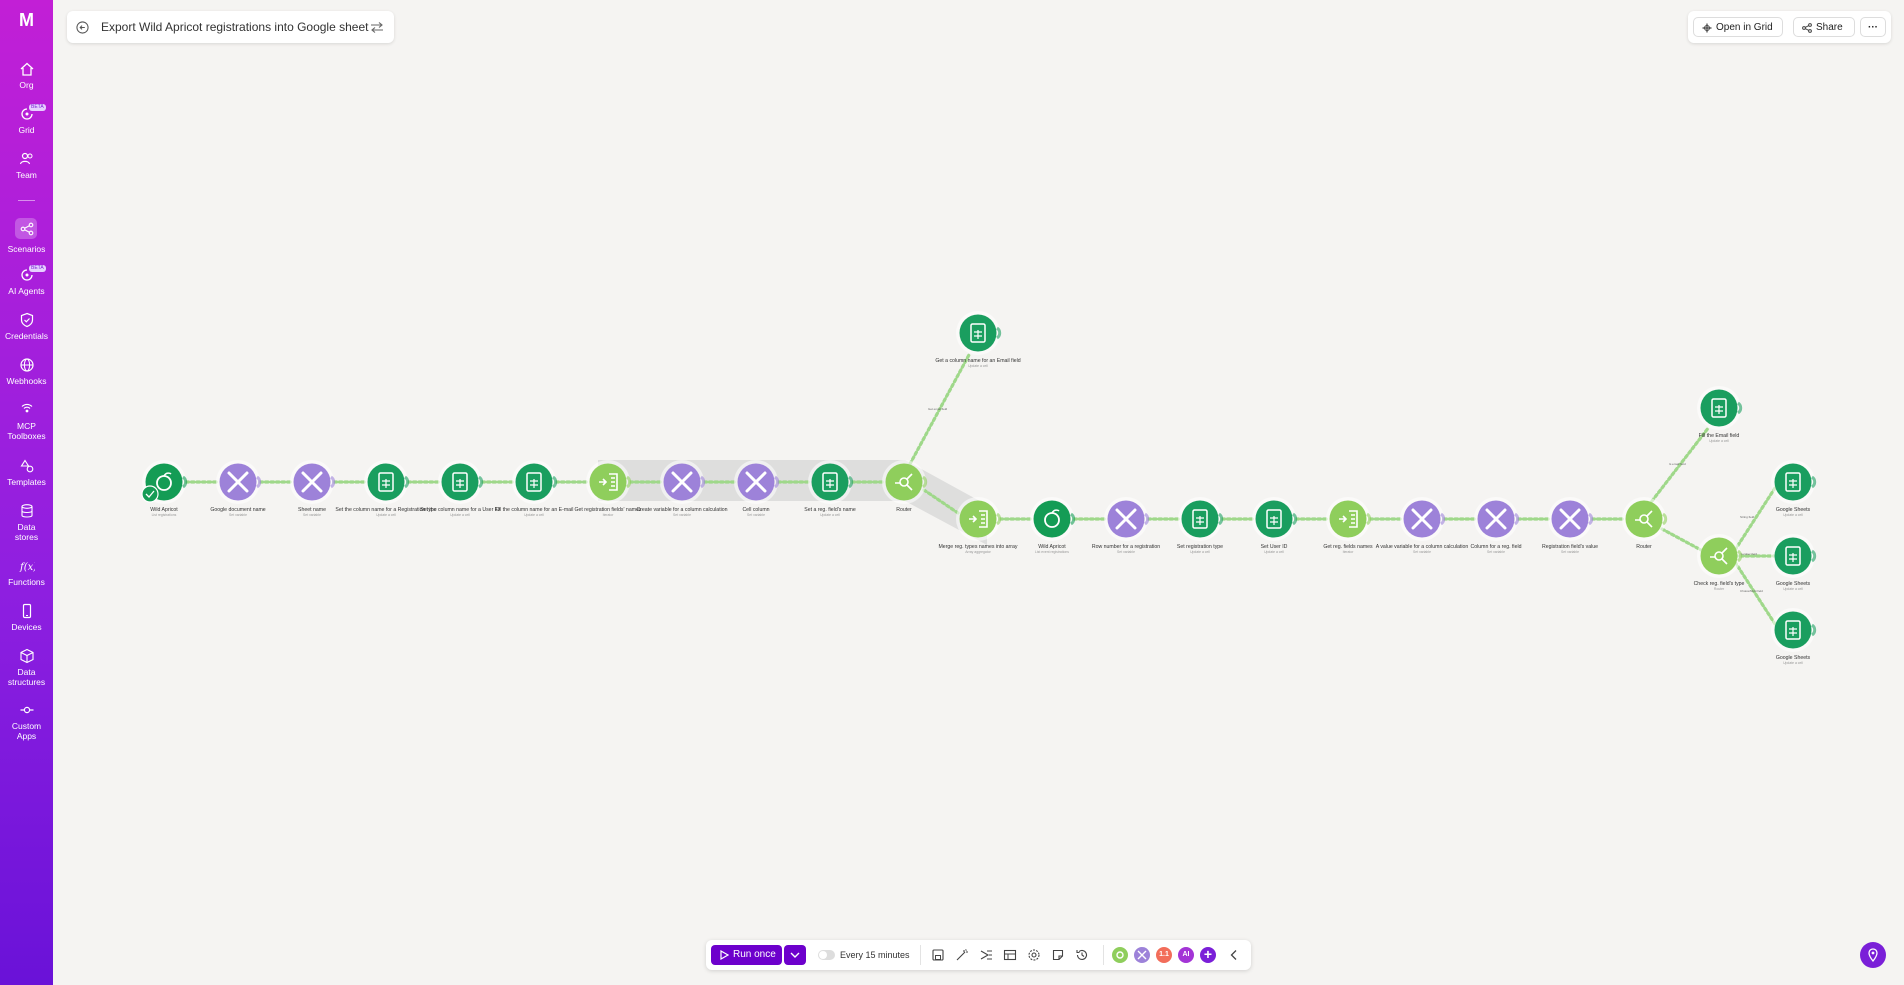  I want to click on function-icon: f(x), so click(27, 567).